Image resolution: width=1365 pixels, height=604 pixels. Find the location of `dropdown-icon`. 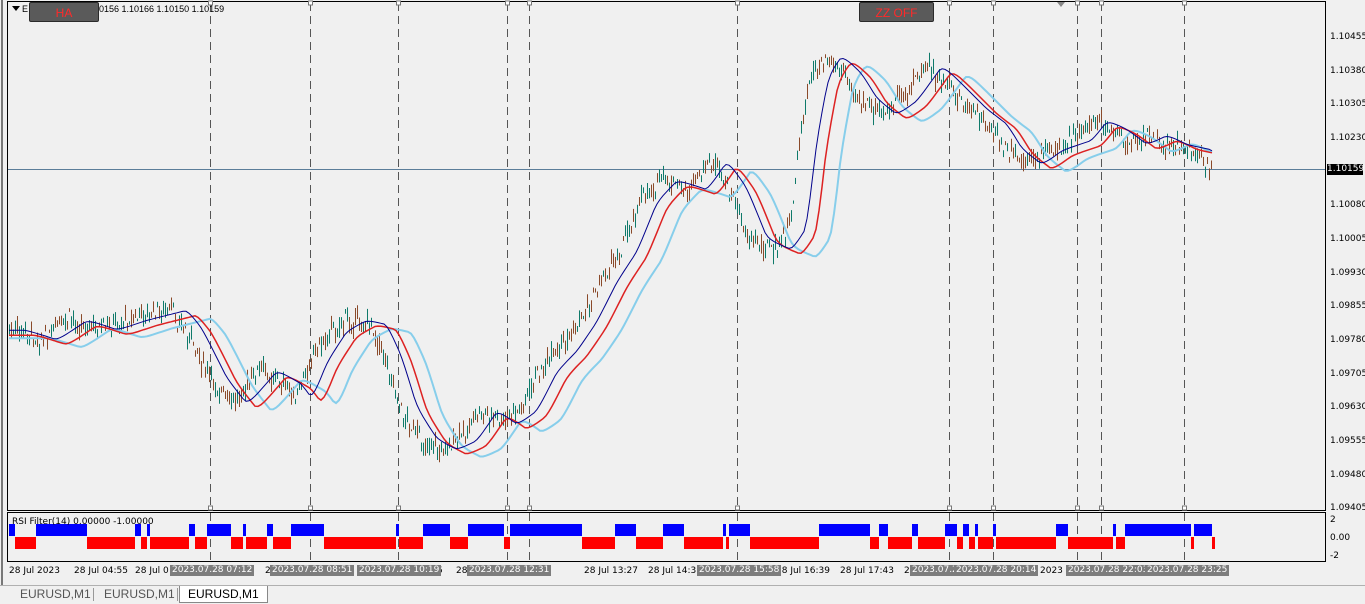

dropdown-icon is located at coordinates (16, 8).